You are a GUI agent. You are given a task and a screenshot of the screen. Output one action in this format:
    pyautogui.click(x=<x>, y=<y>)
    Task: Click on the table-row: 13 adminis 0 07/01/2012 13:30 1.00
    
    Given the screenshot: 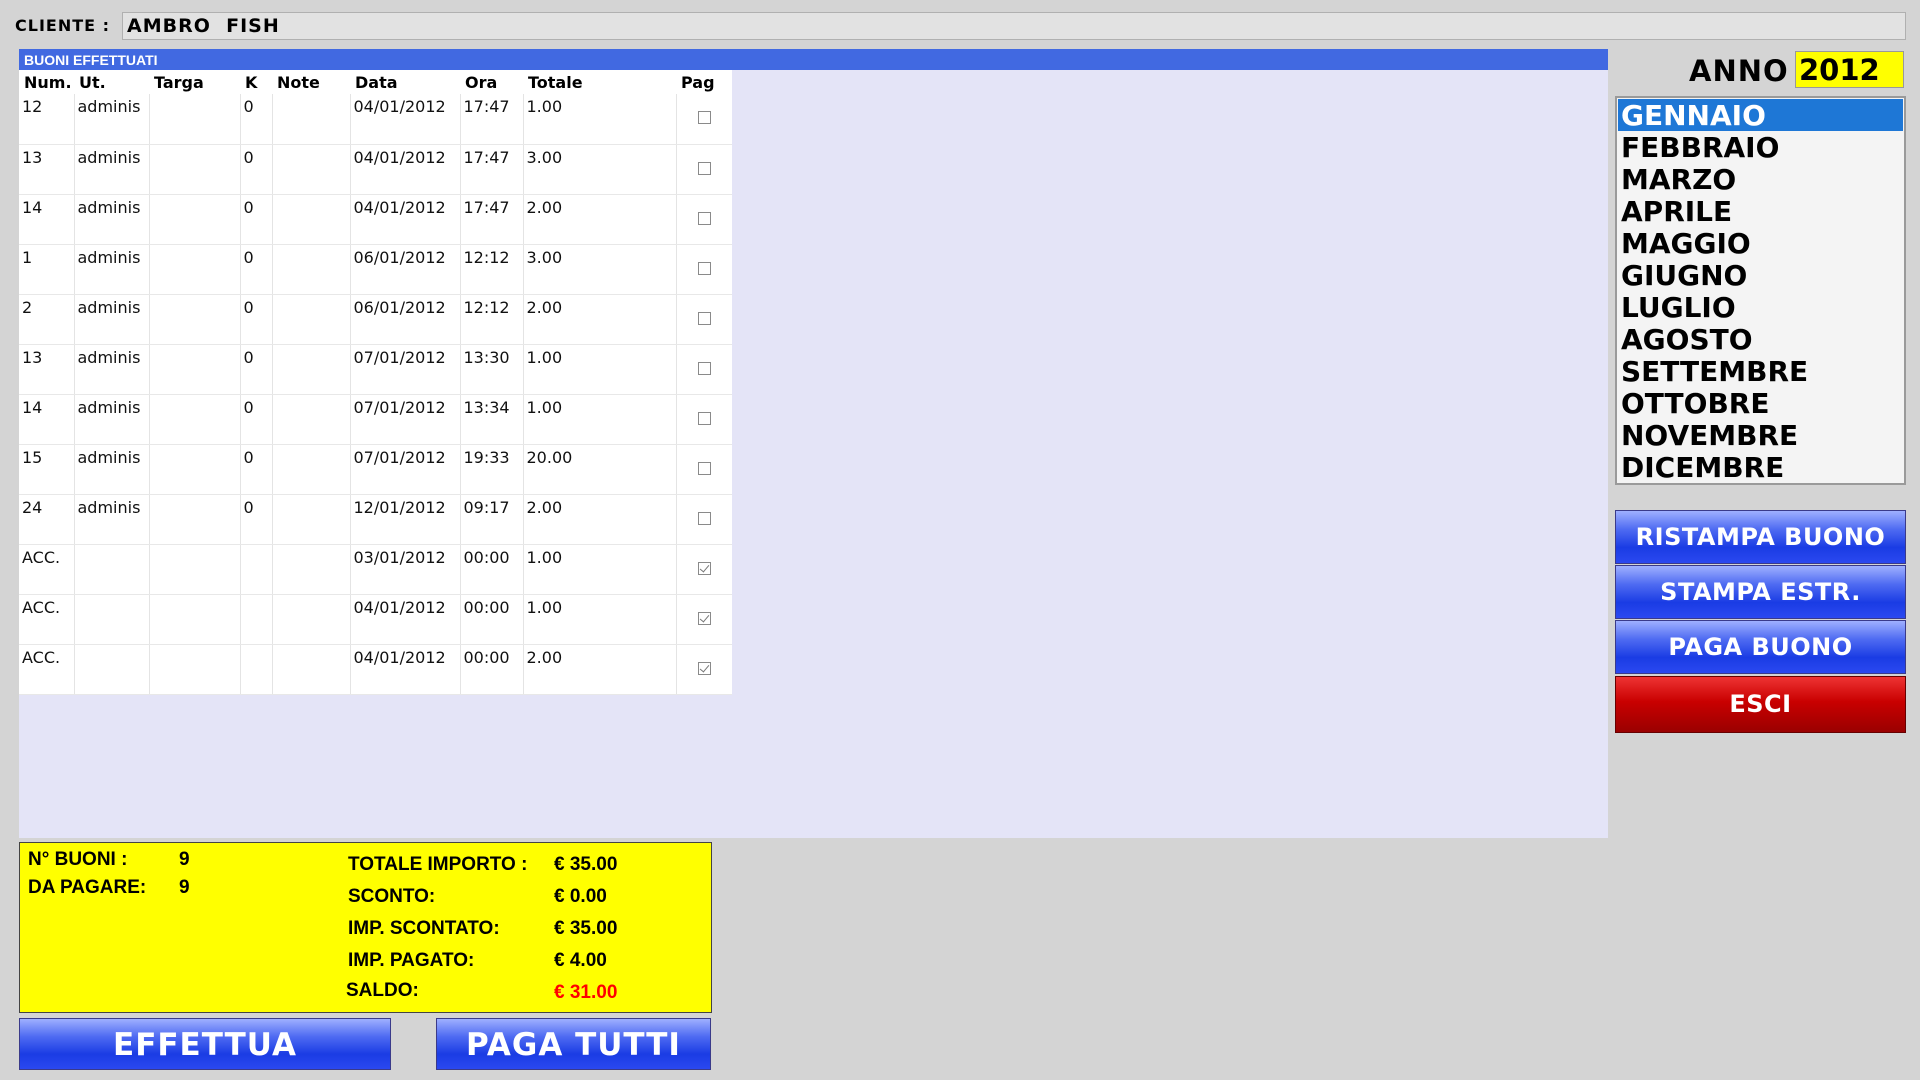 What is the action you would take?
    pyautogui.click(x=375, y=369)
    